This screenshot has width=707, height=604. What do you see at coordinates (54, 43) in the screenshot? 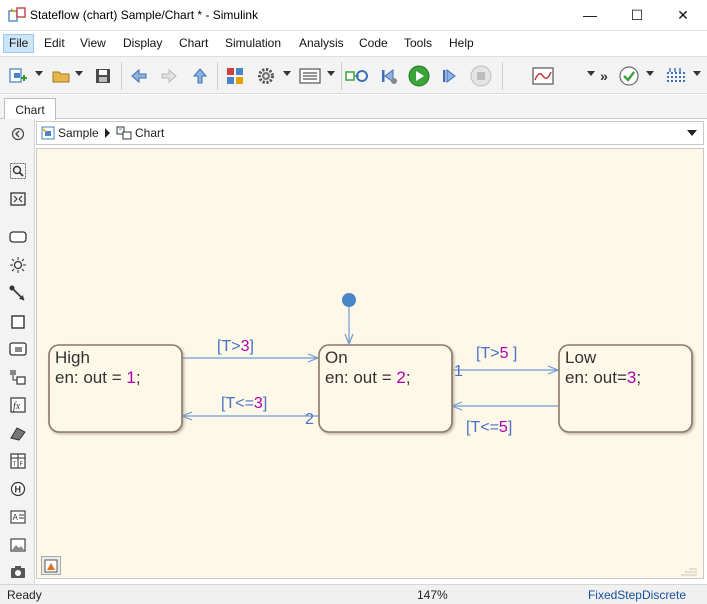
I see `menu-edit: Edit` at bounding box center [54, 43].